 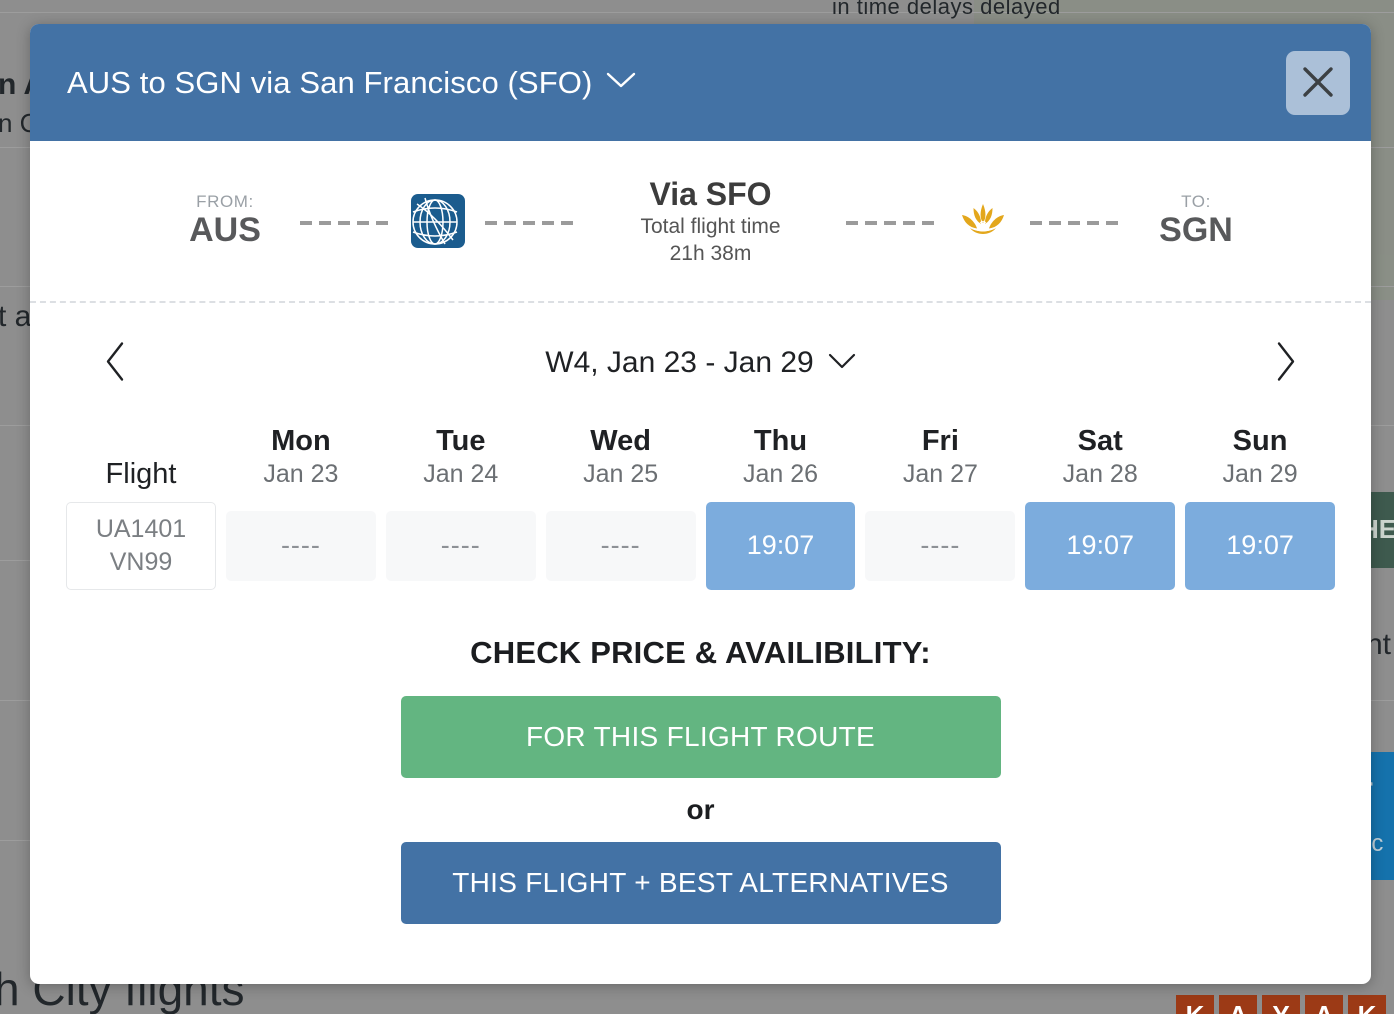 I want to click on day-header-mon: Mon Jan 23, so click(x=301, y=457).